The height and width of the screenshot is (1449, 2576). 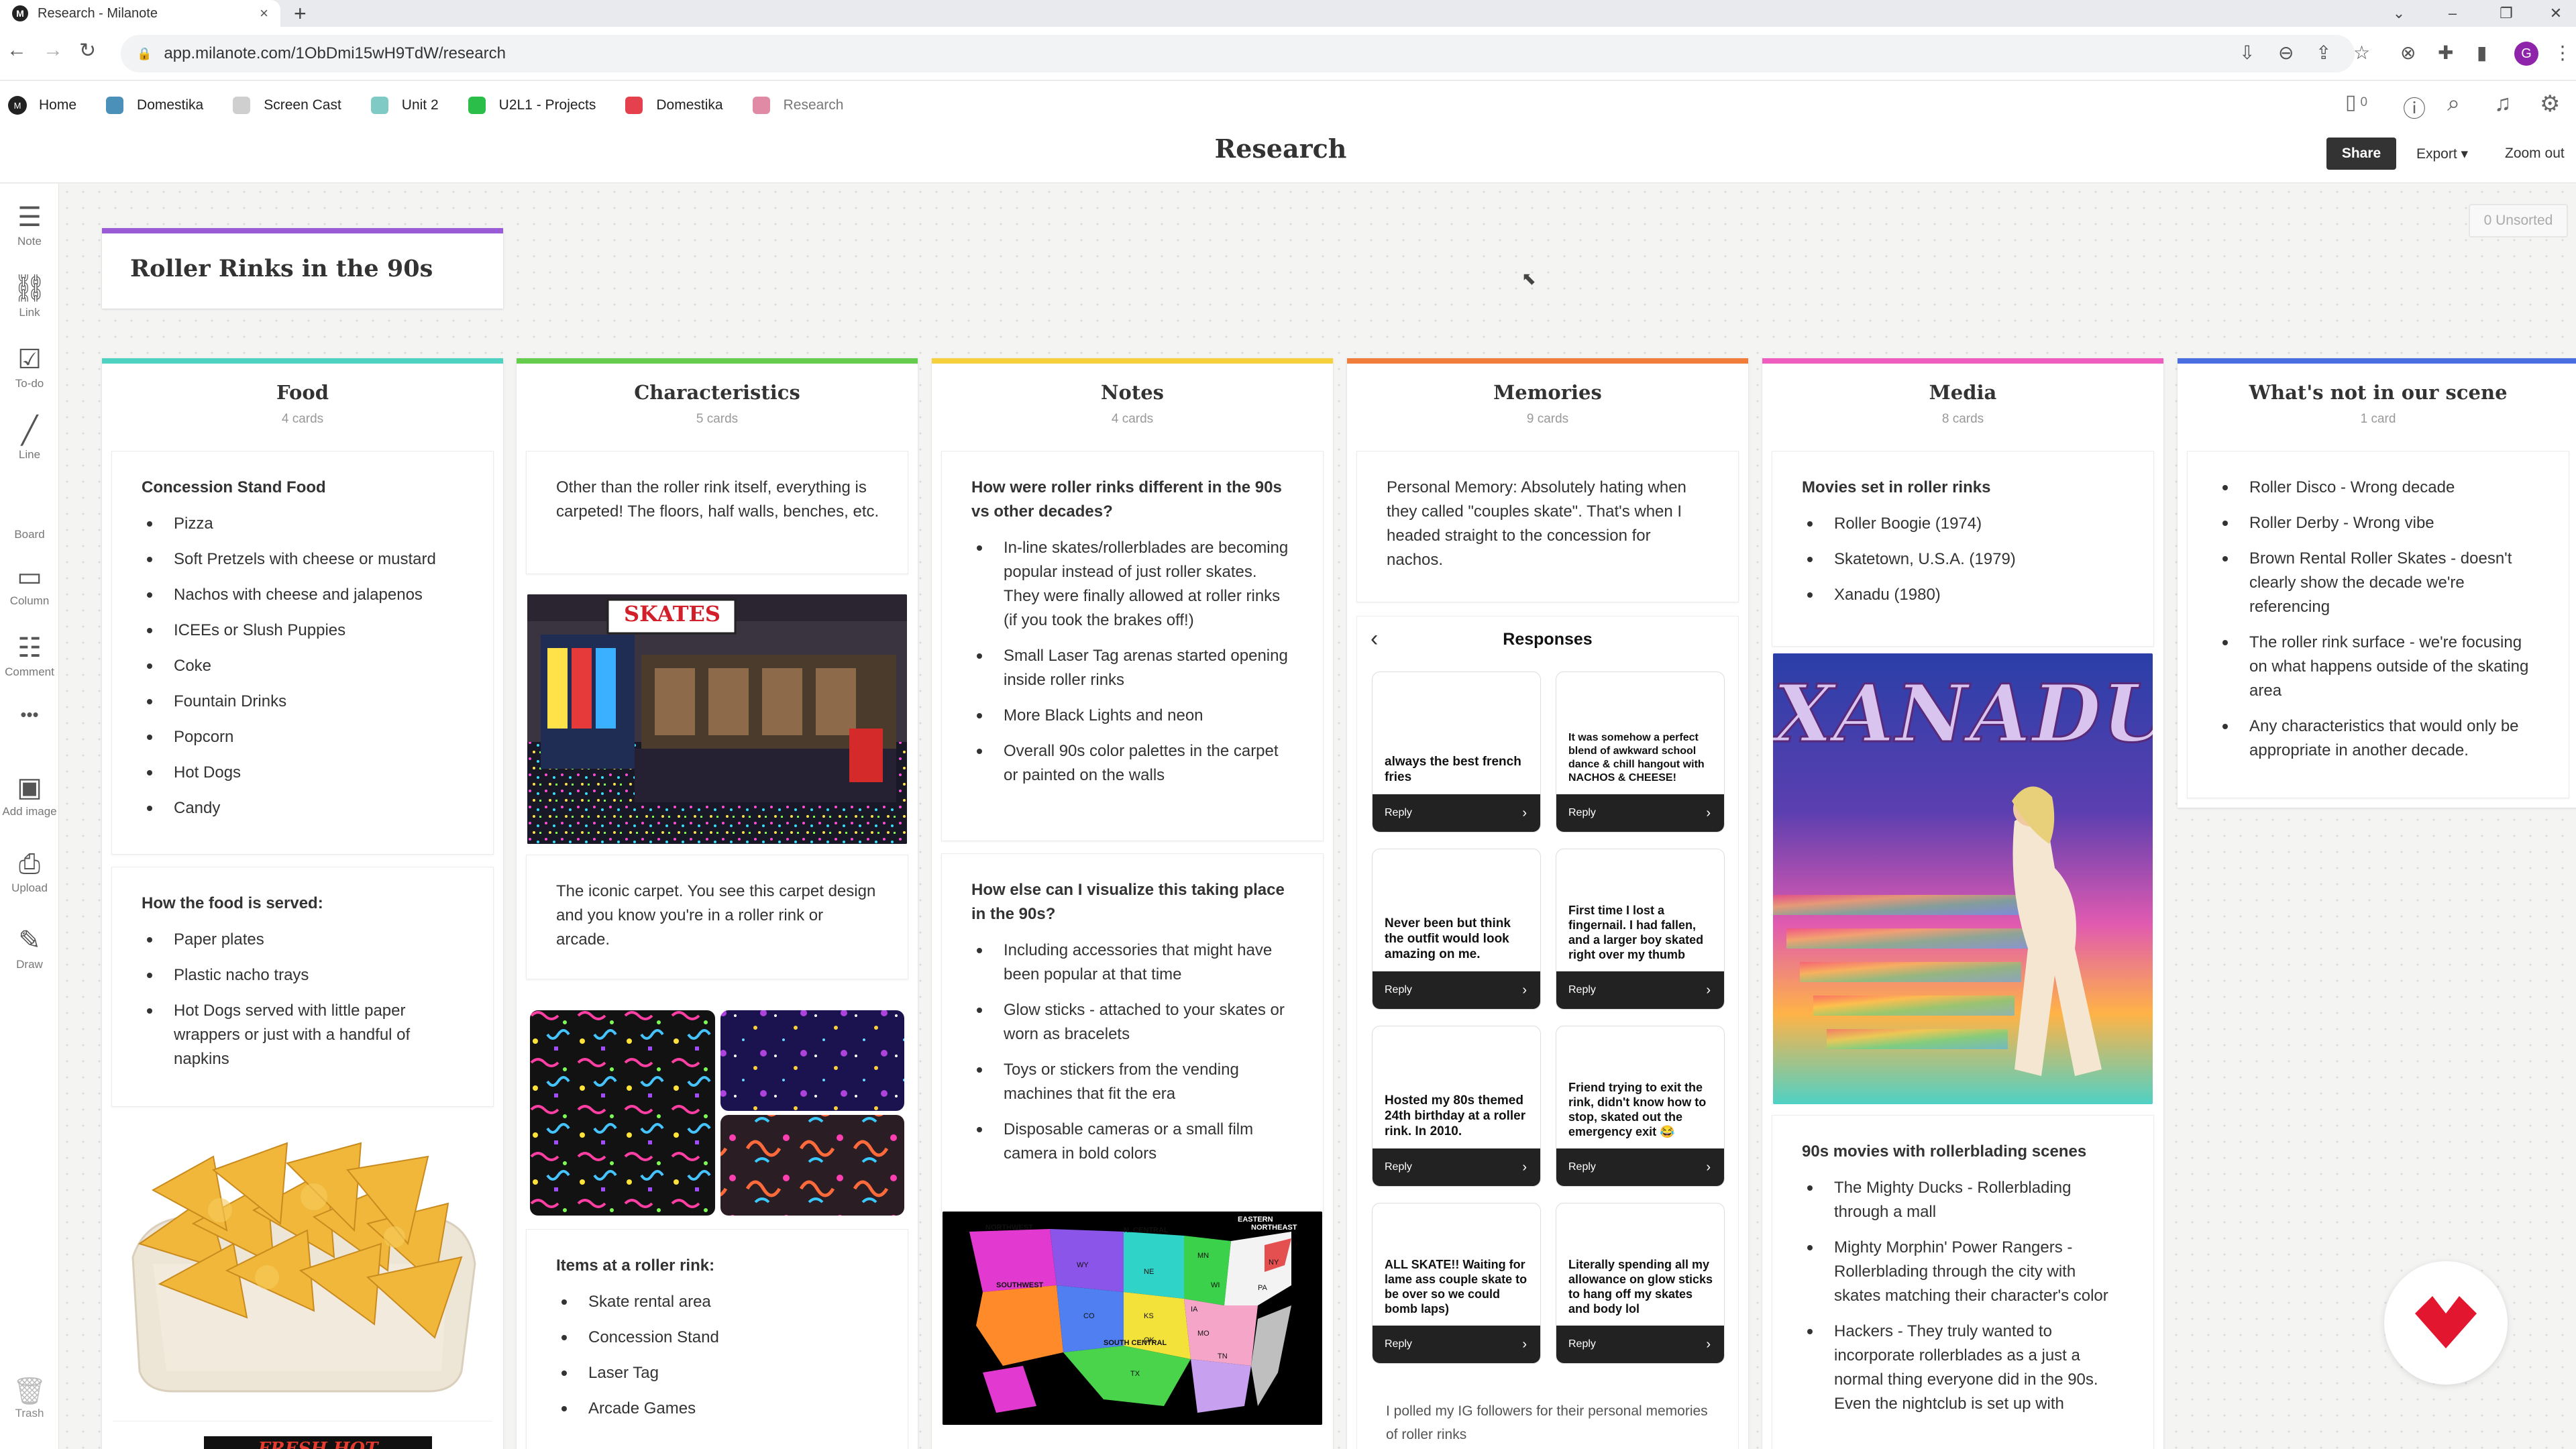 What do you see at coordinates (2556, 13) in the screenshot?
I see `close-window-icon: ✕` at bounding box center [2556, 13].